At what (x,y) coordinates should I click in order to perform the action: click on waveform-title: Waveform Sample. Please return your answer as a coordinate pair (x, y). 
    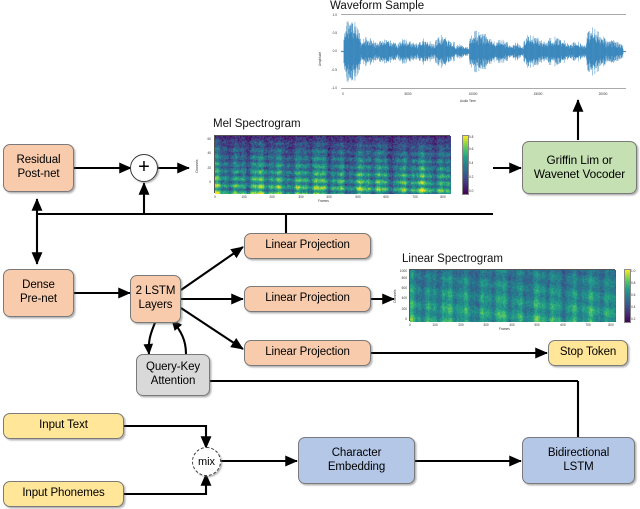
    Looking at the image, I should click on (377, 6).